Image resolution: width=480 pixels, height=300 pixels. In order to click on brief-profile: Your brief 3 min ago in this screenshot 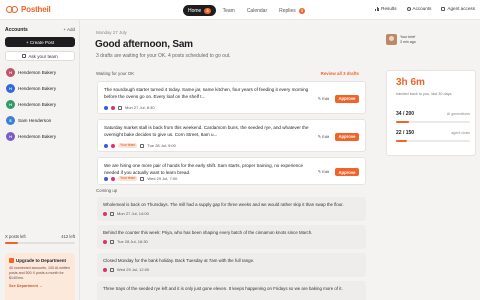, I will do `click(401, 39)`.